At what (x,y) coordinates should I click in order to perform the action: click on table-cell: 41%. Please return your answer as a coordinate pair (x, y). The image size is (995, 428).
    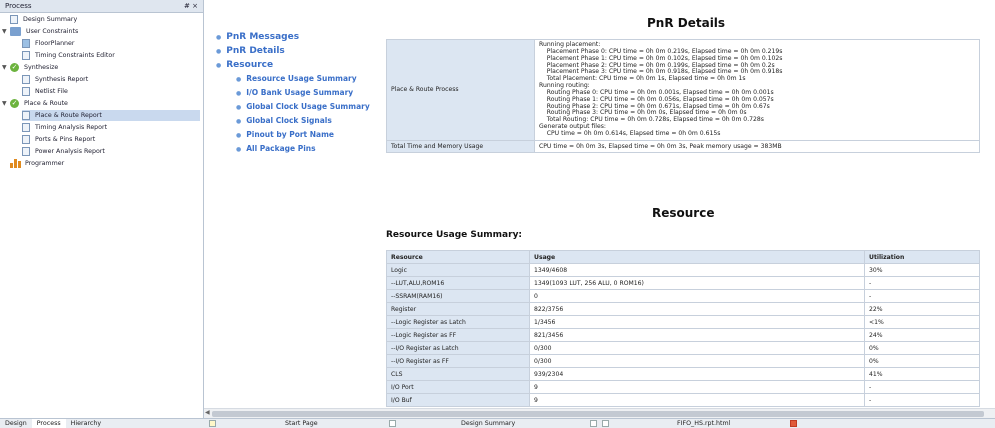
    Looking at the image, I should click on (922, 374).